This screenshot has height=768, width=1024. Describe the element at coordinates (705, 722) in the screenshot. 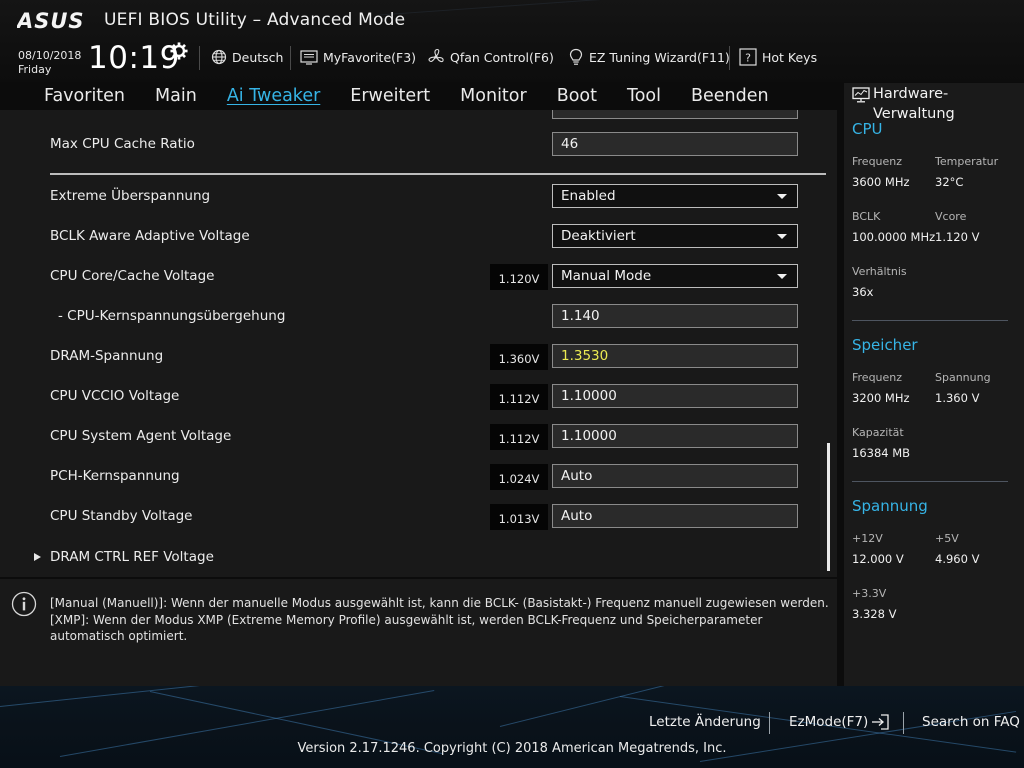

I see `last-change-button: Letzte Änderung` at that location.